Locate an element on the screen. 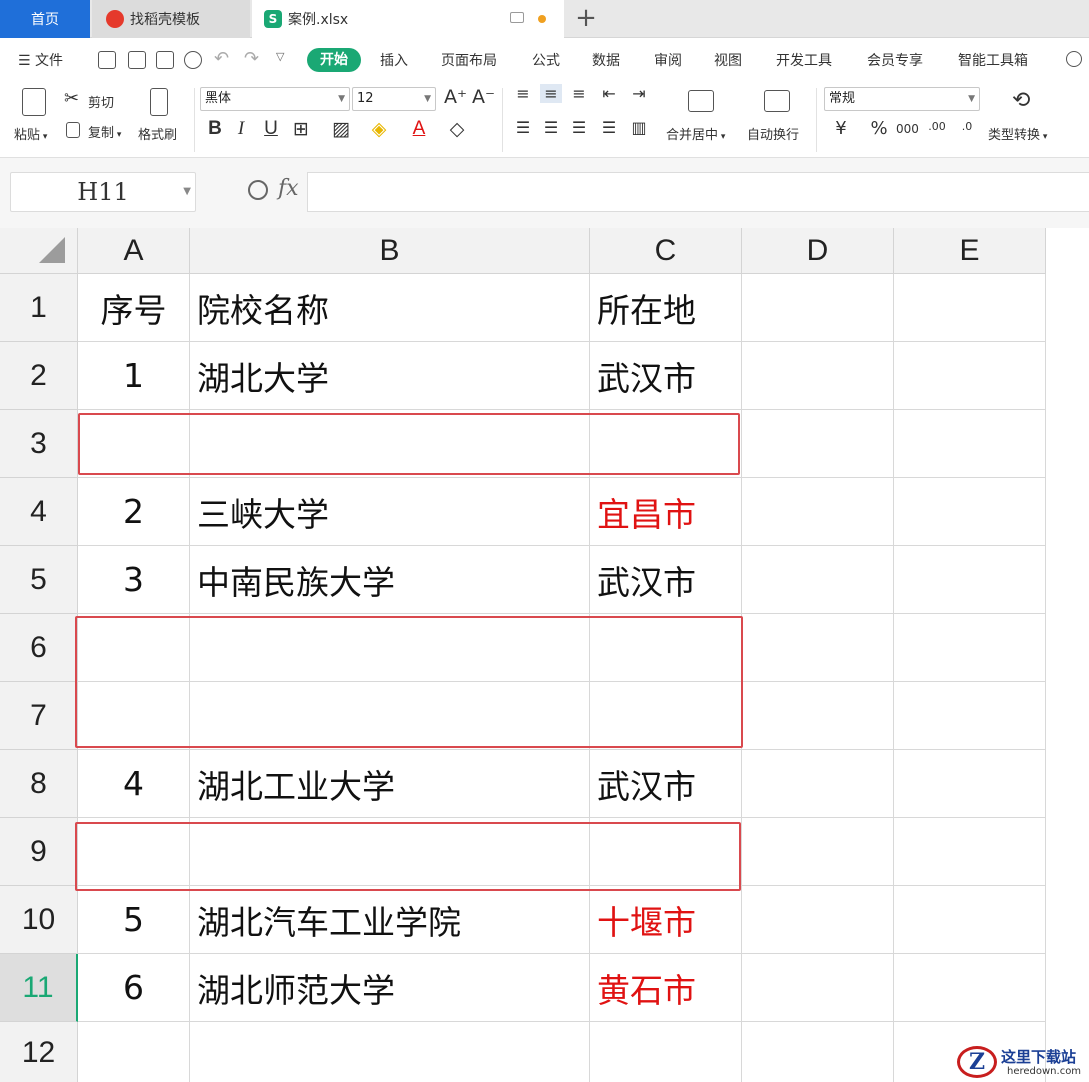  column-header-b: B is located at coordinates (390, 251).